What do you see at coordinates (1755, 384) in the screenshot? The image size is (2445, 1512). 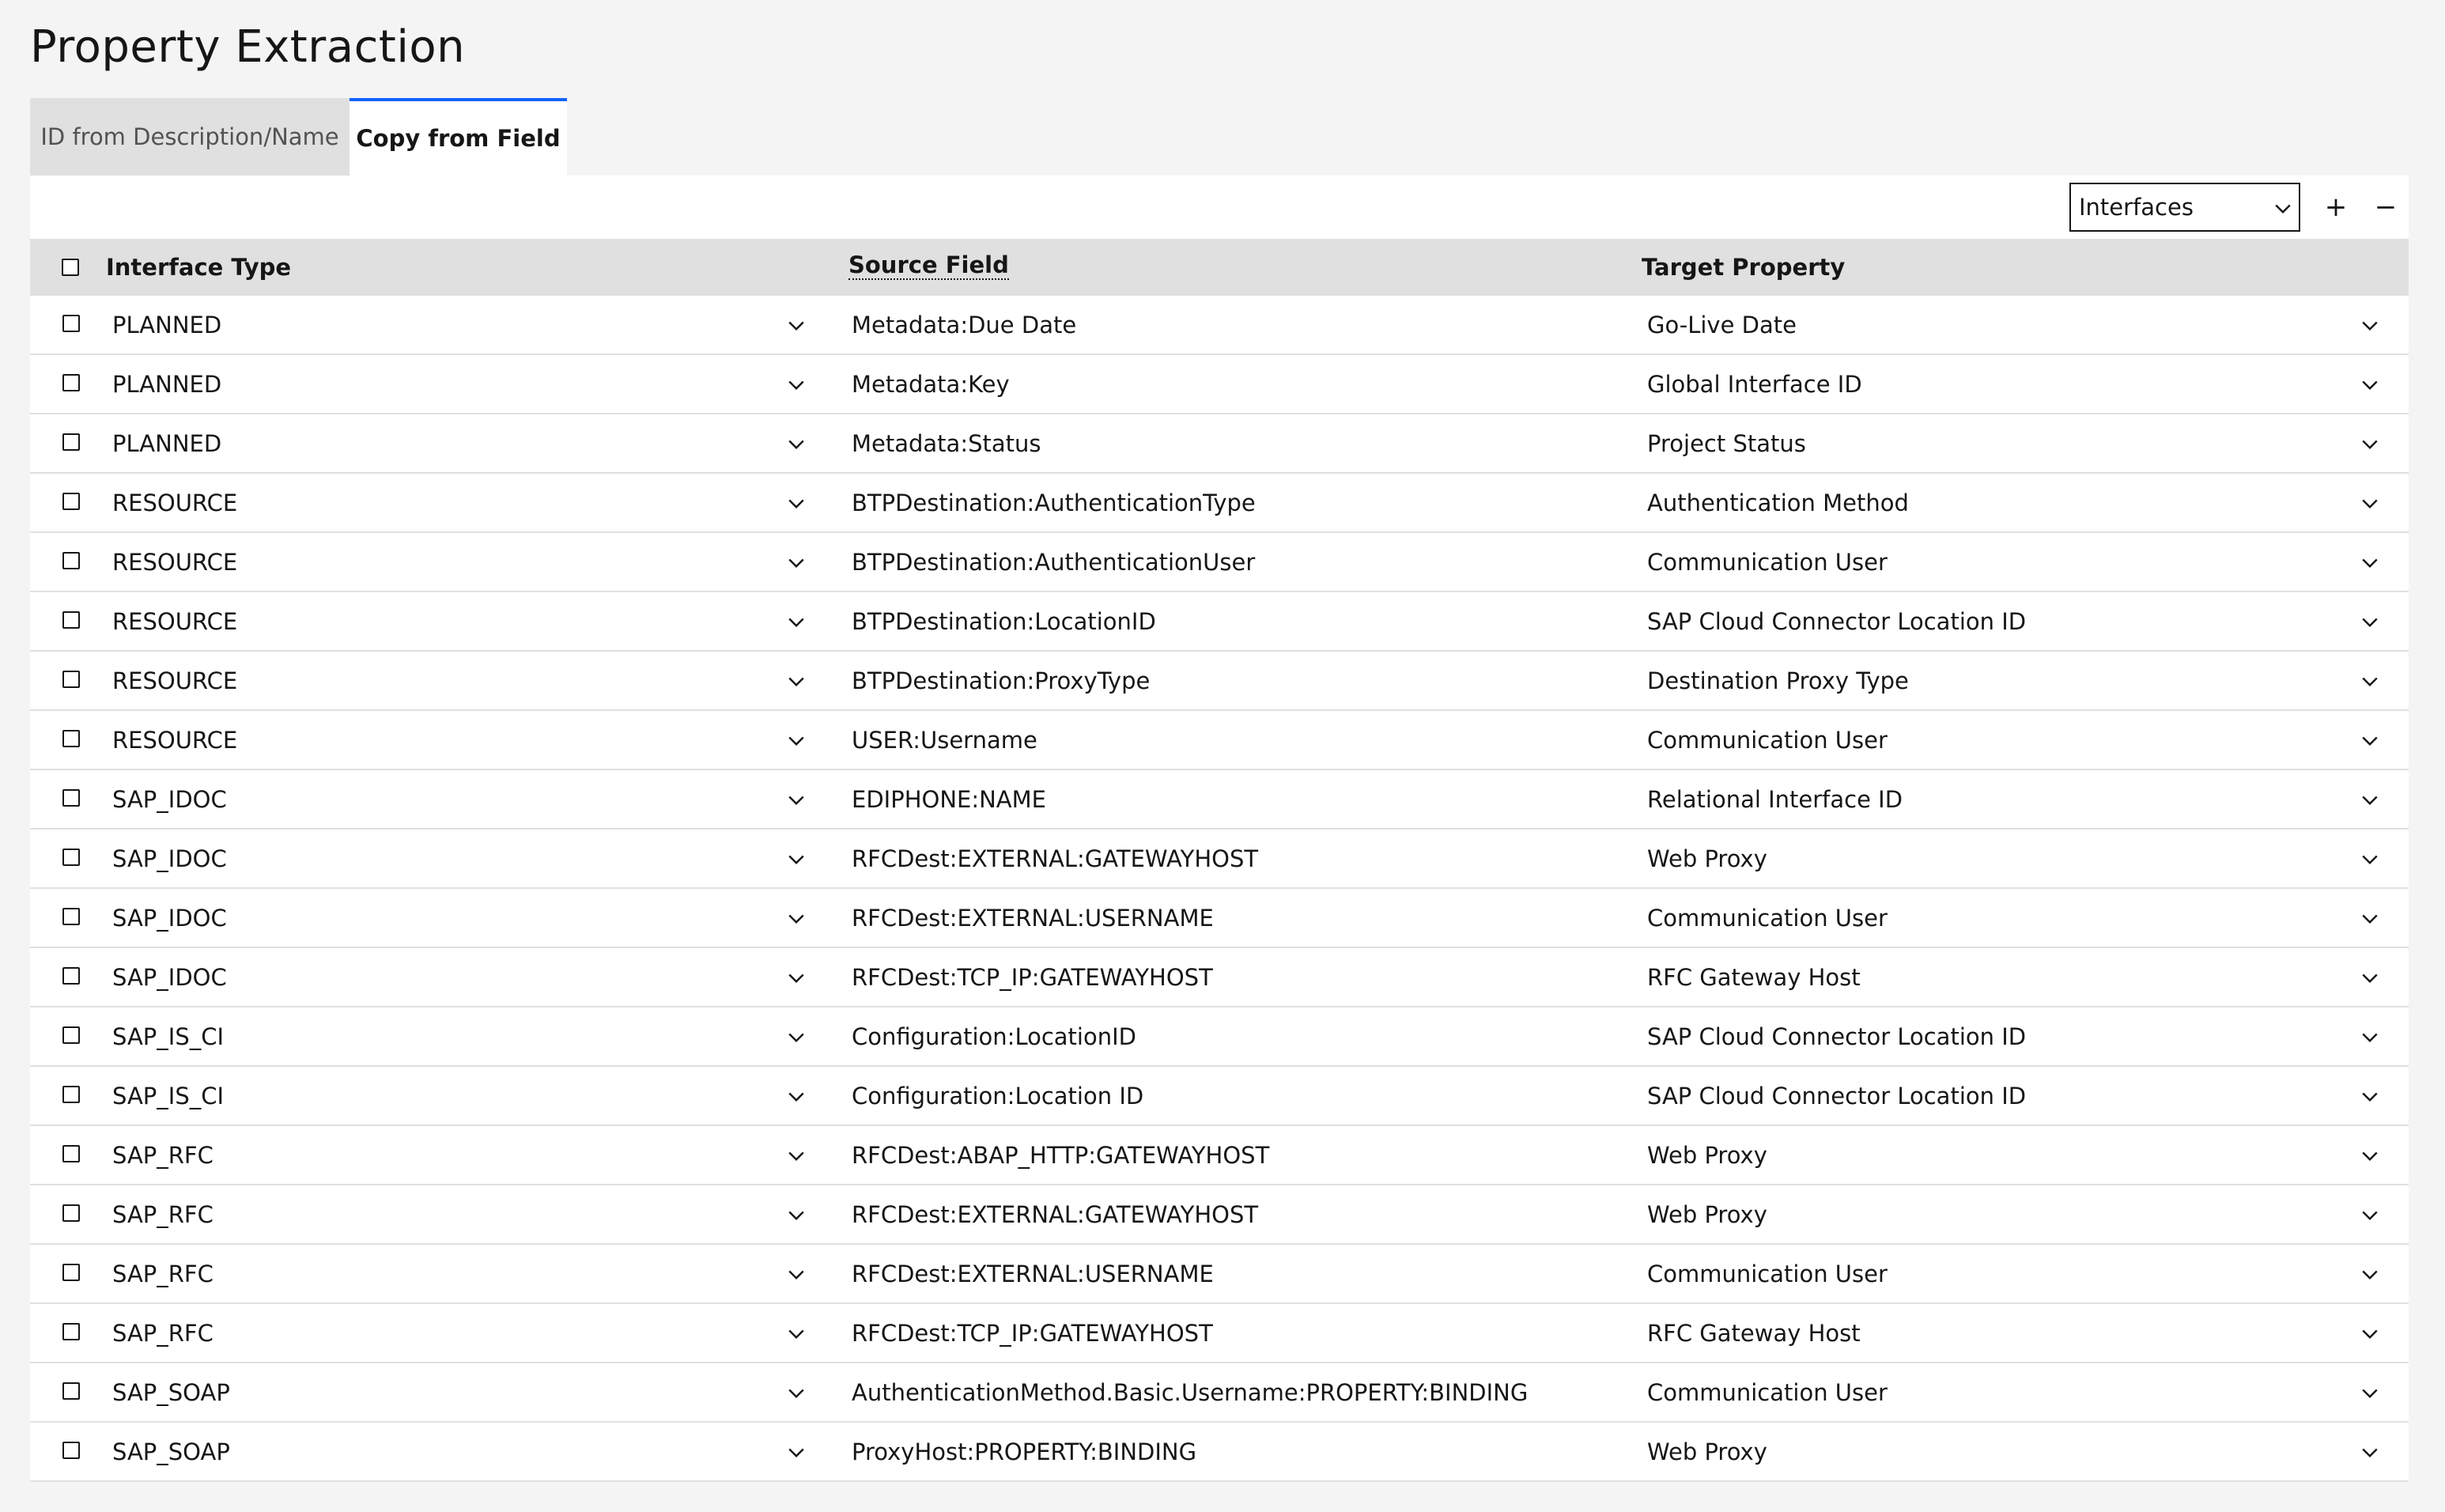 I see `target-property-cell: Global Interface ID` at bounding box center [1755, 384].